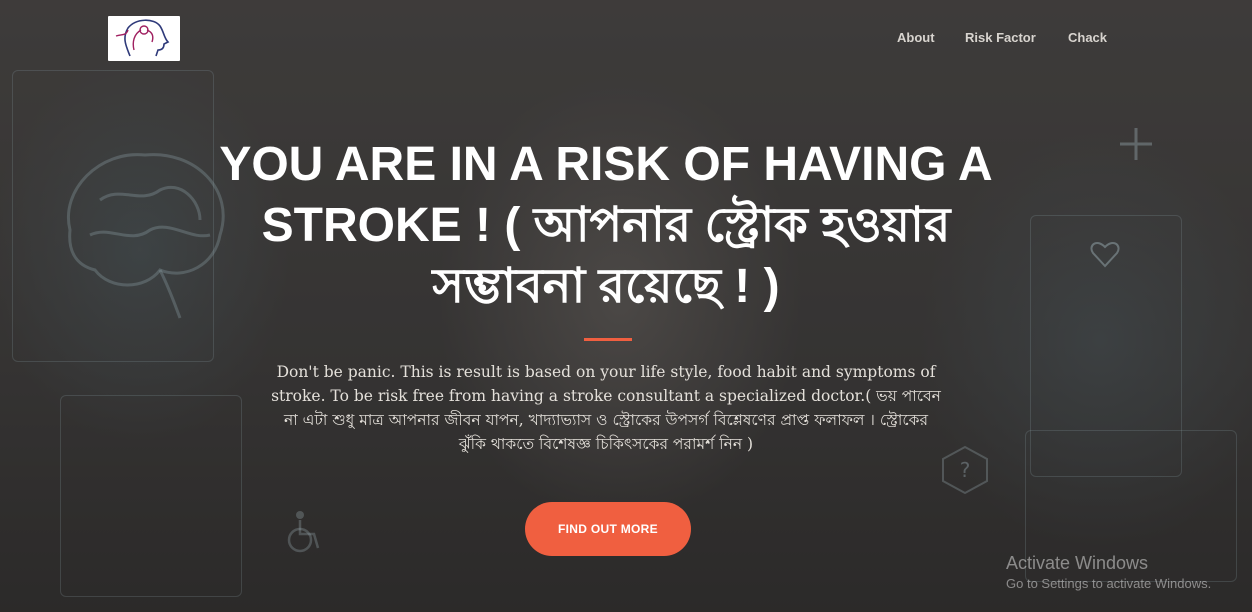 Image resolution: width=1252 pixels, height=612 pixels. I want to click on logo, so click(144, 38).